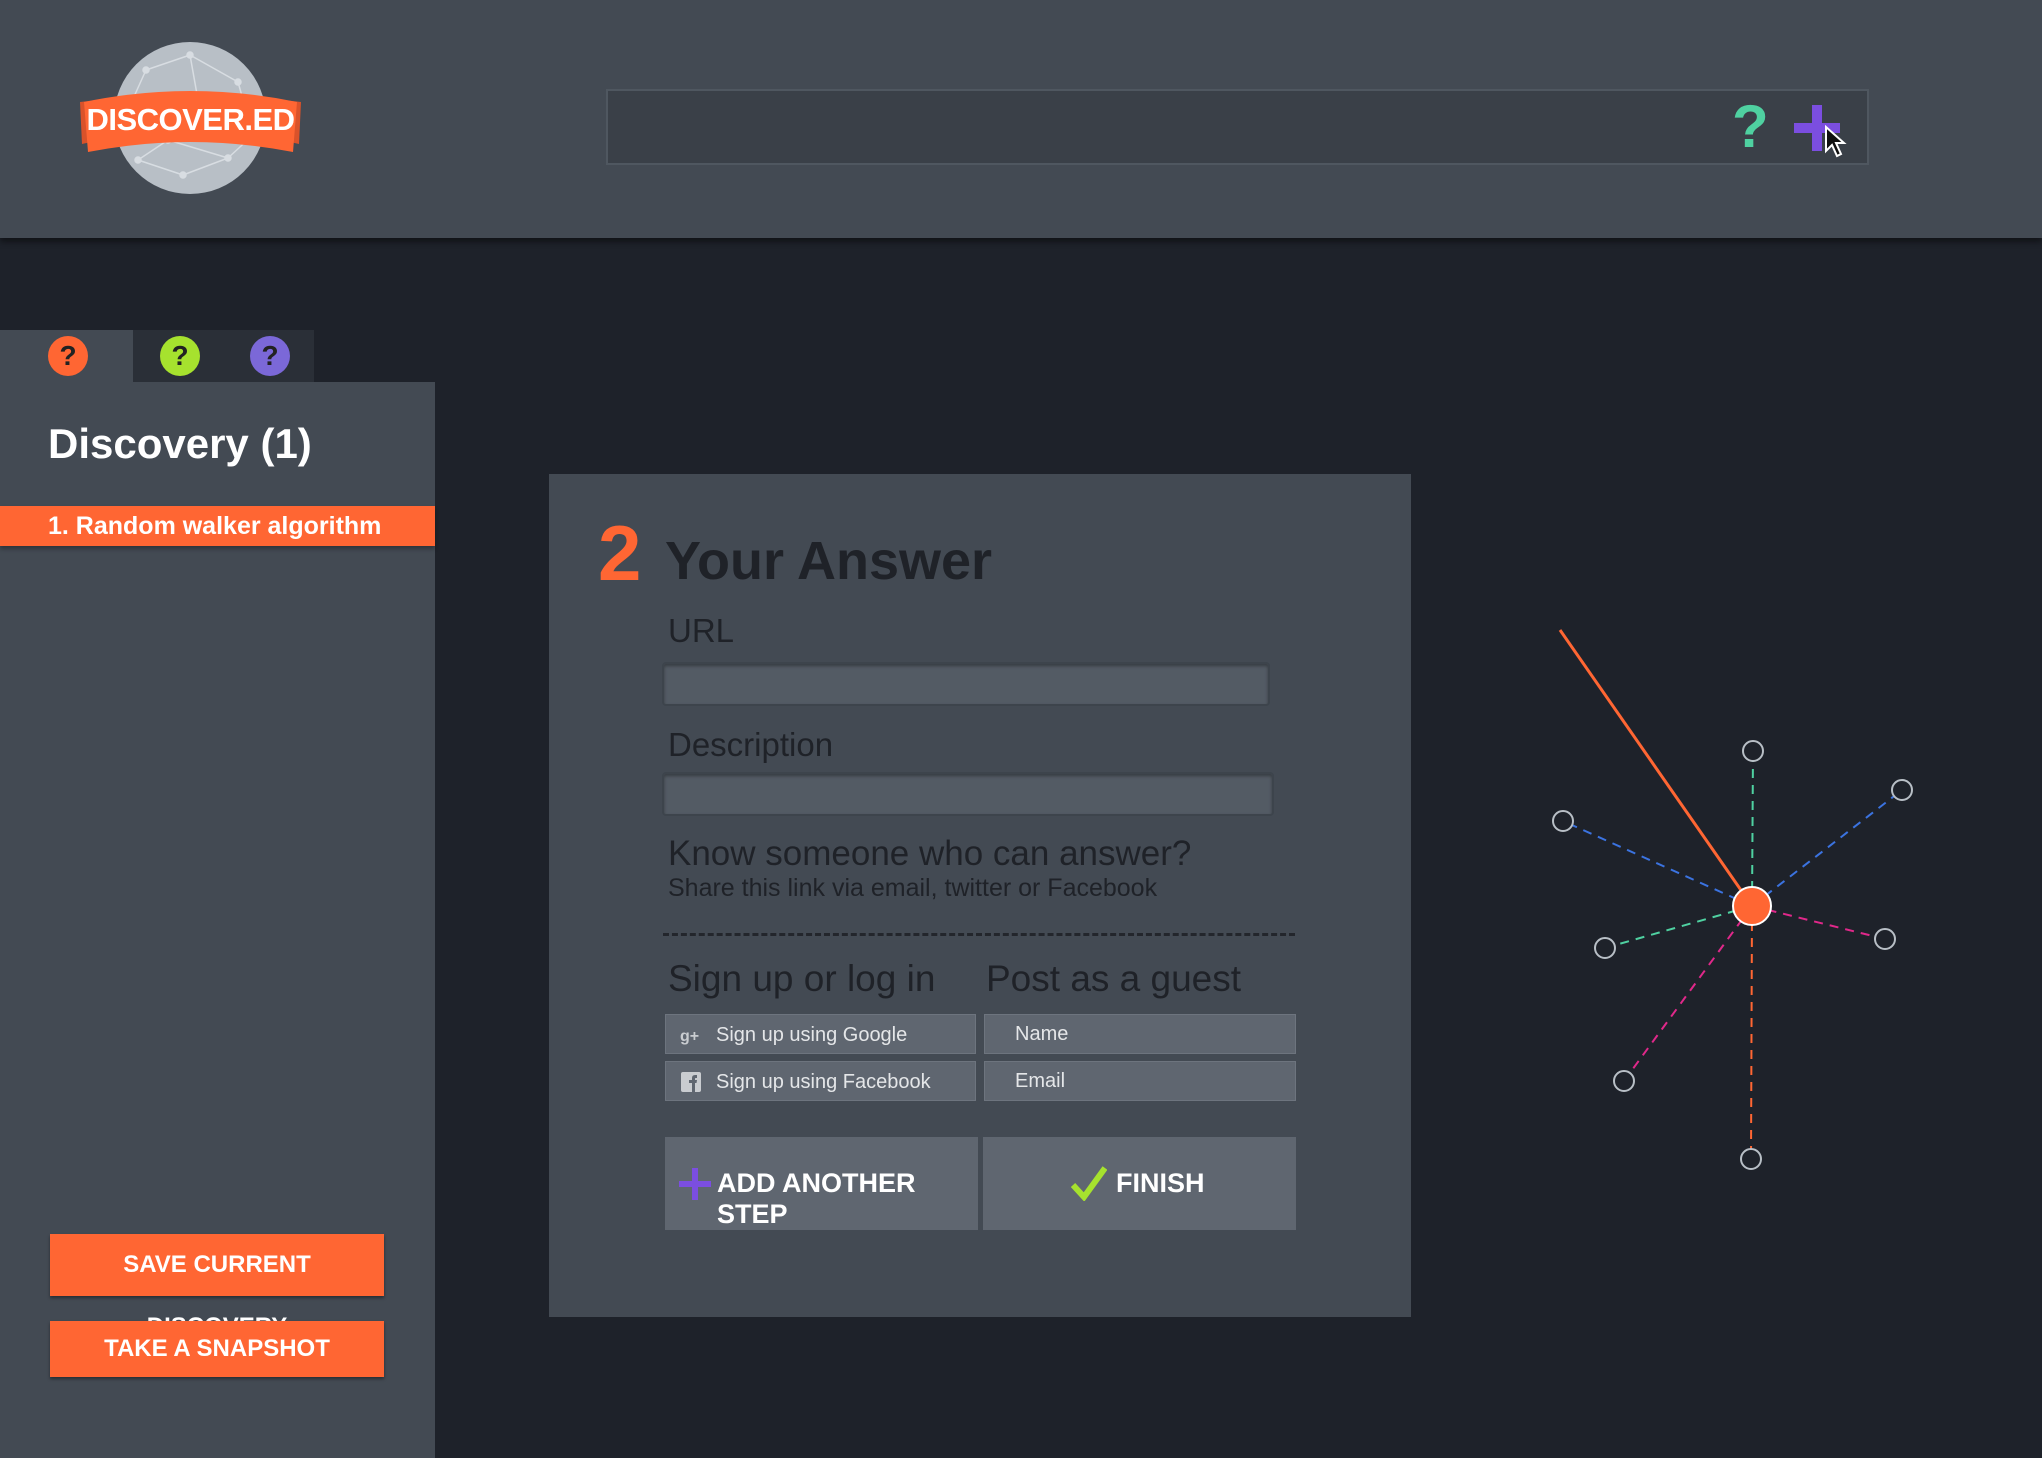  I want to click on discovered-logo: DISCOVER.ED, so click(190, 120).